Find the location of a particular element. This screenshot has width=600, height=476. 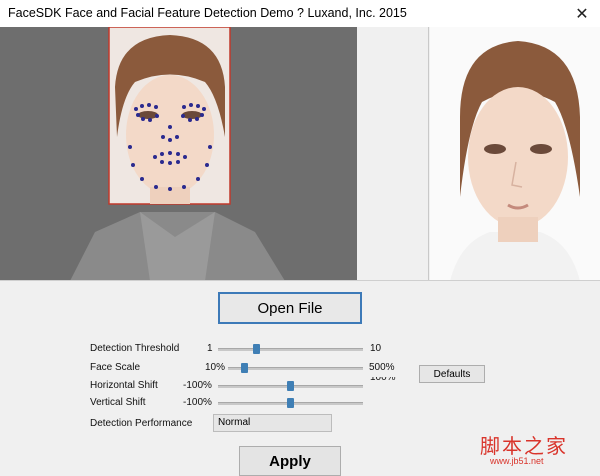

defaults-button: Defaults is located at coordinates (452, 374).